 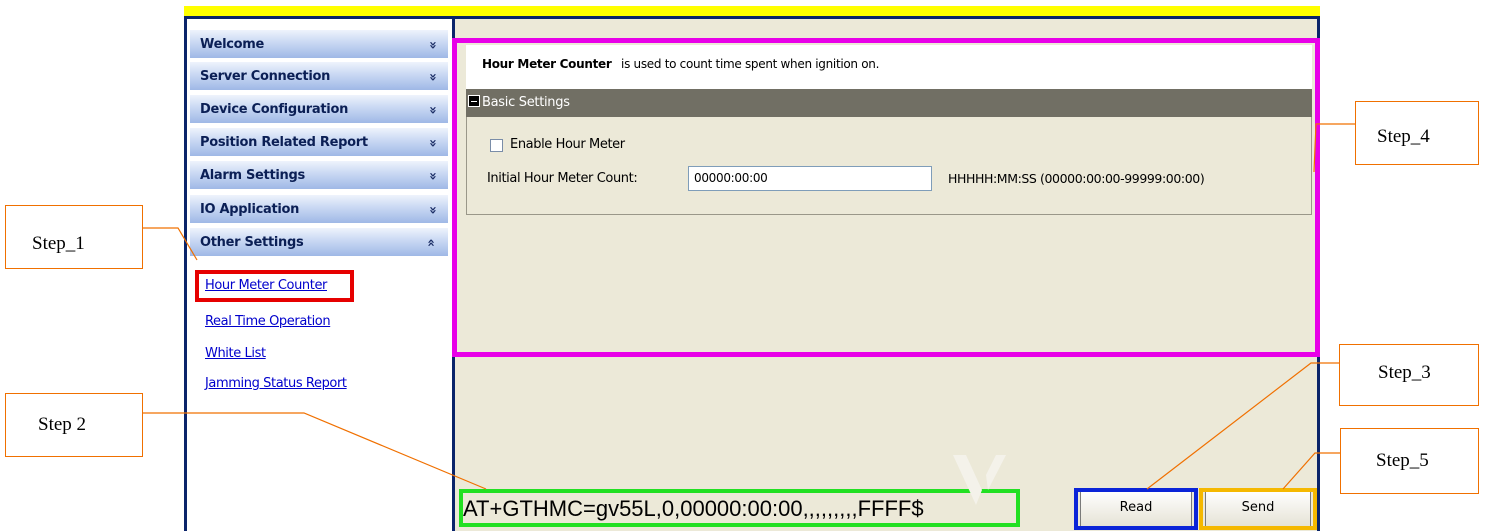 What do you see at coordinates (1409, 375) in the screenshot?
I see `callout-step-3: Step_3` at bounding box center [1409, 375].